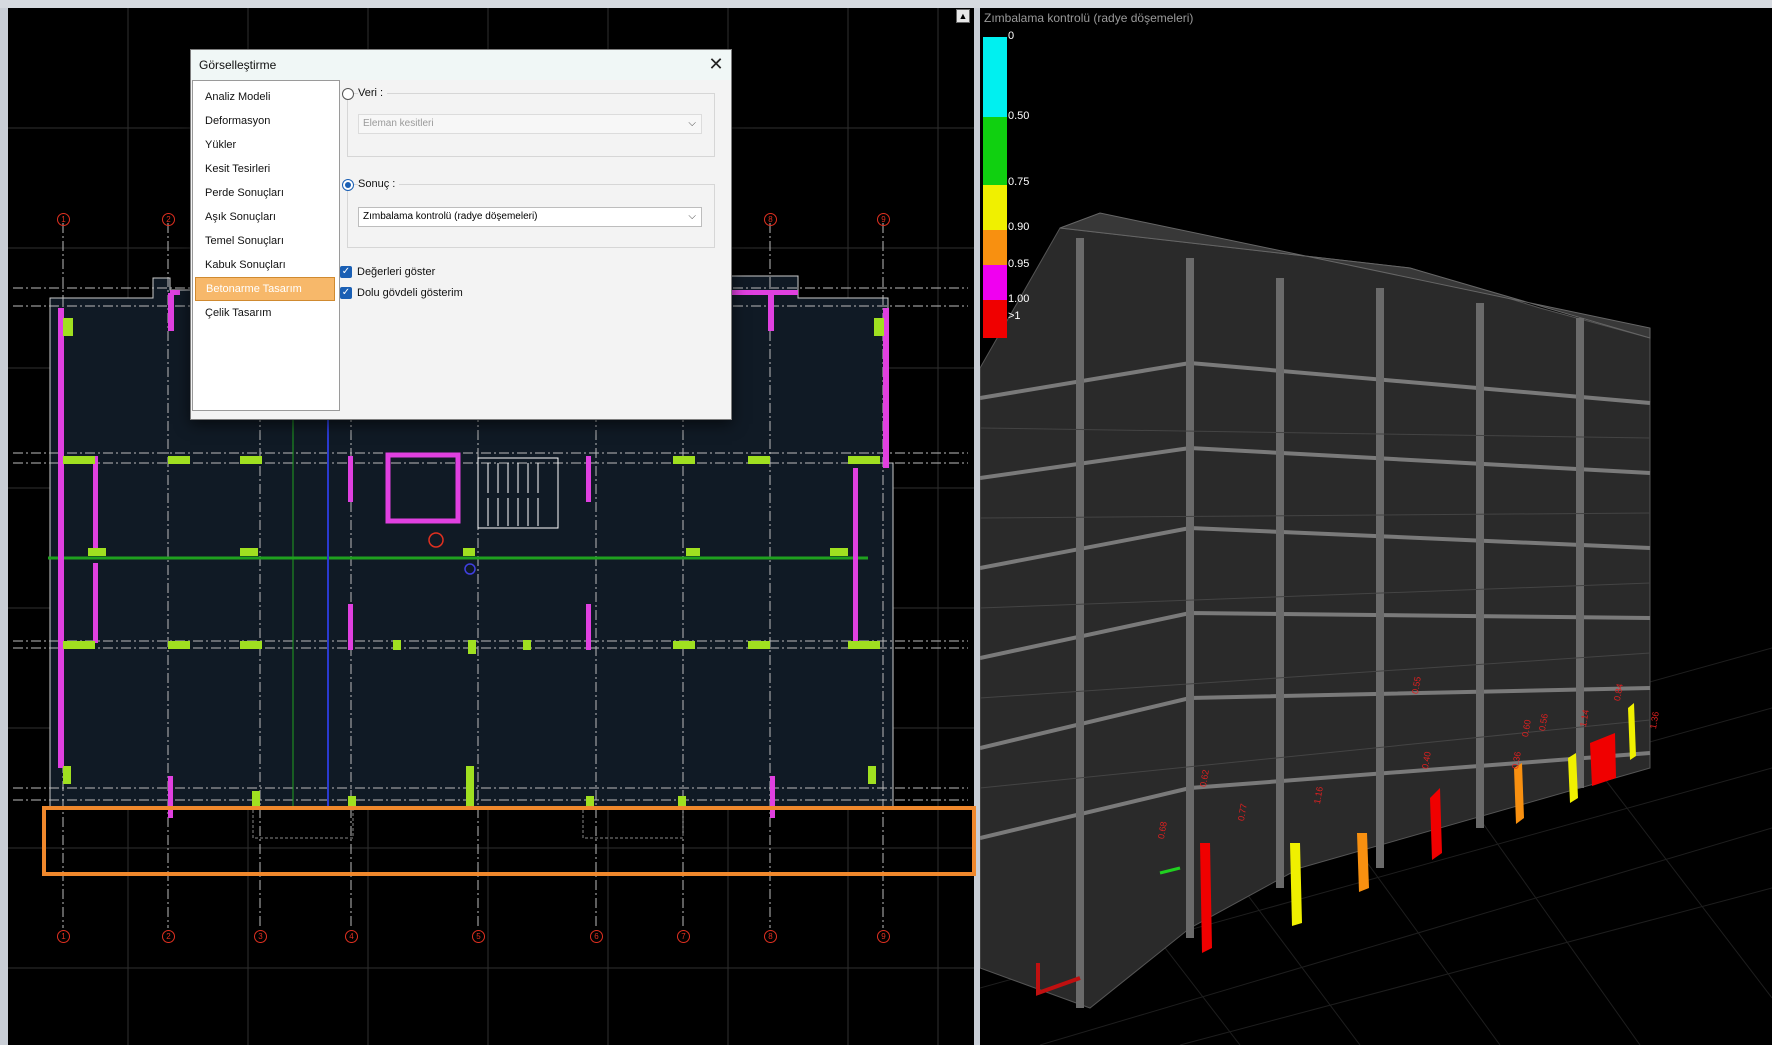 The width and height of the screenshot is (1772, 1045). I want to click on axis-bubble-bottom: 4, so click(351, 936).